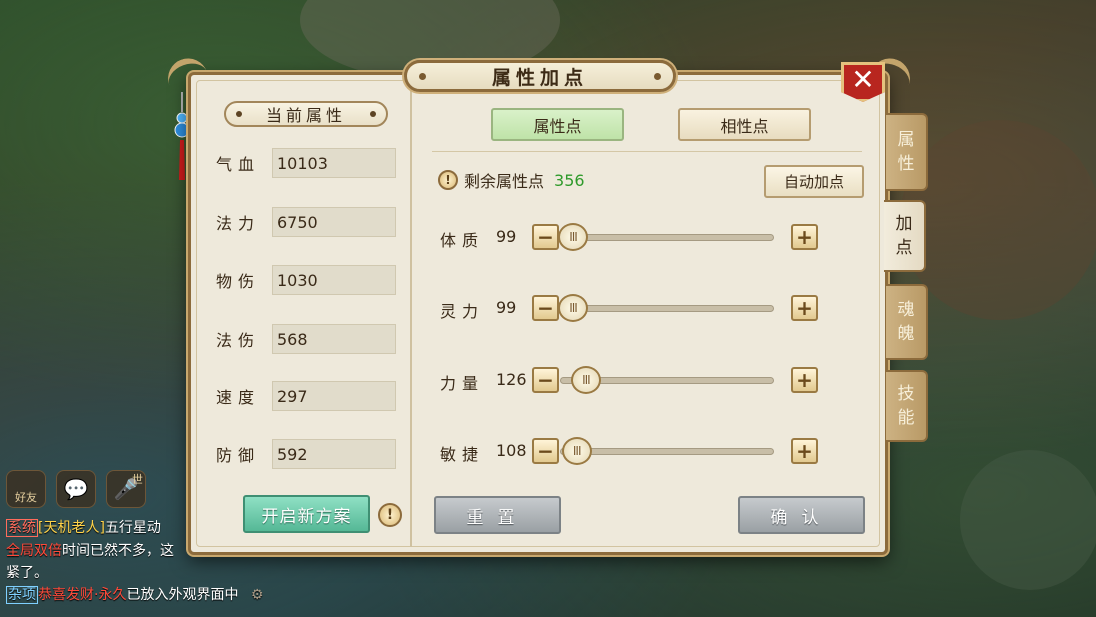 The width and height of the screenshot is (1096, 617). I want to click on chat-channel-tag: 系统, so click(22, 528).